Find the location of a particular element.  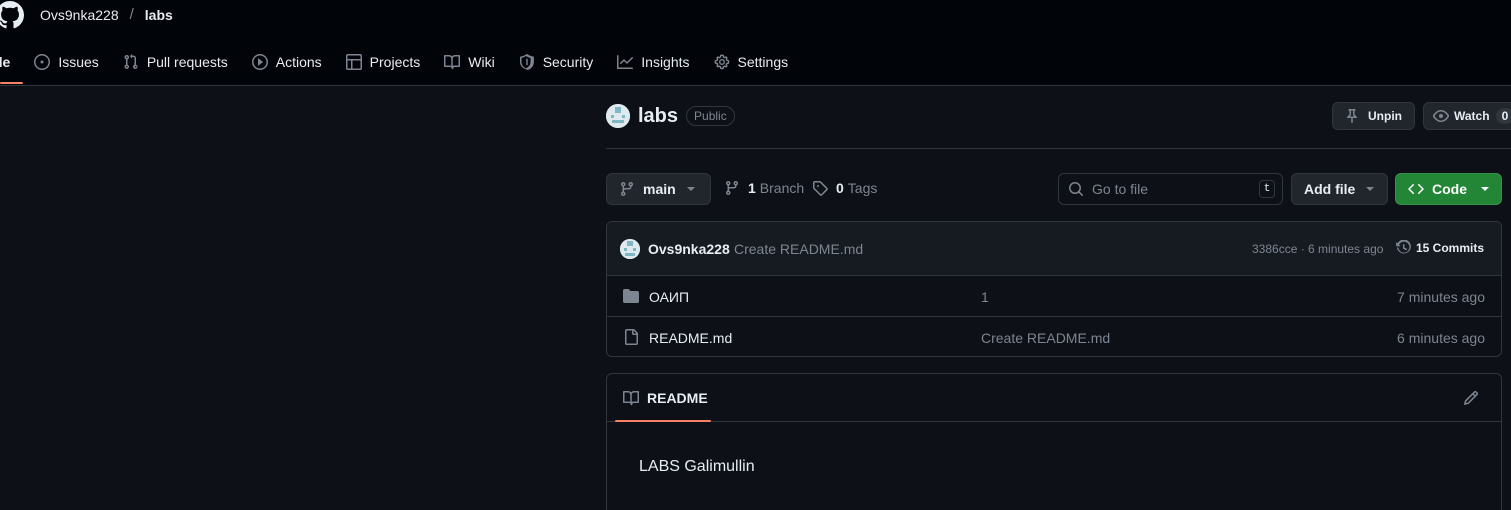

history-icon is located at coordinates (1403, 247).